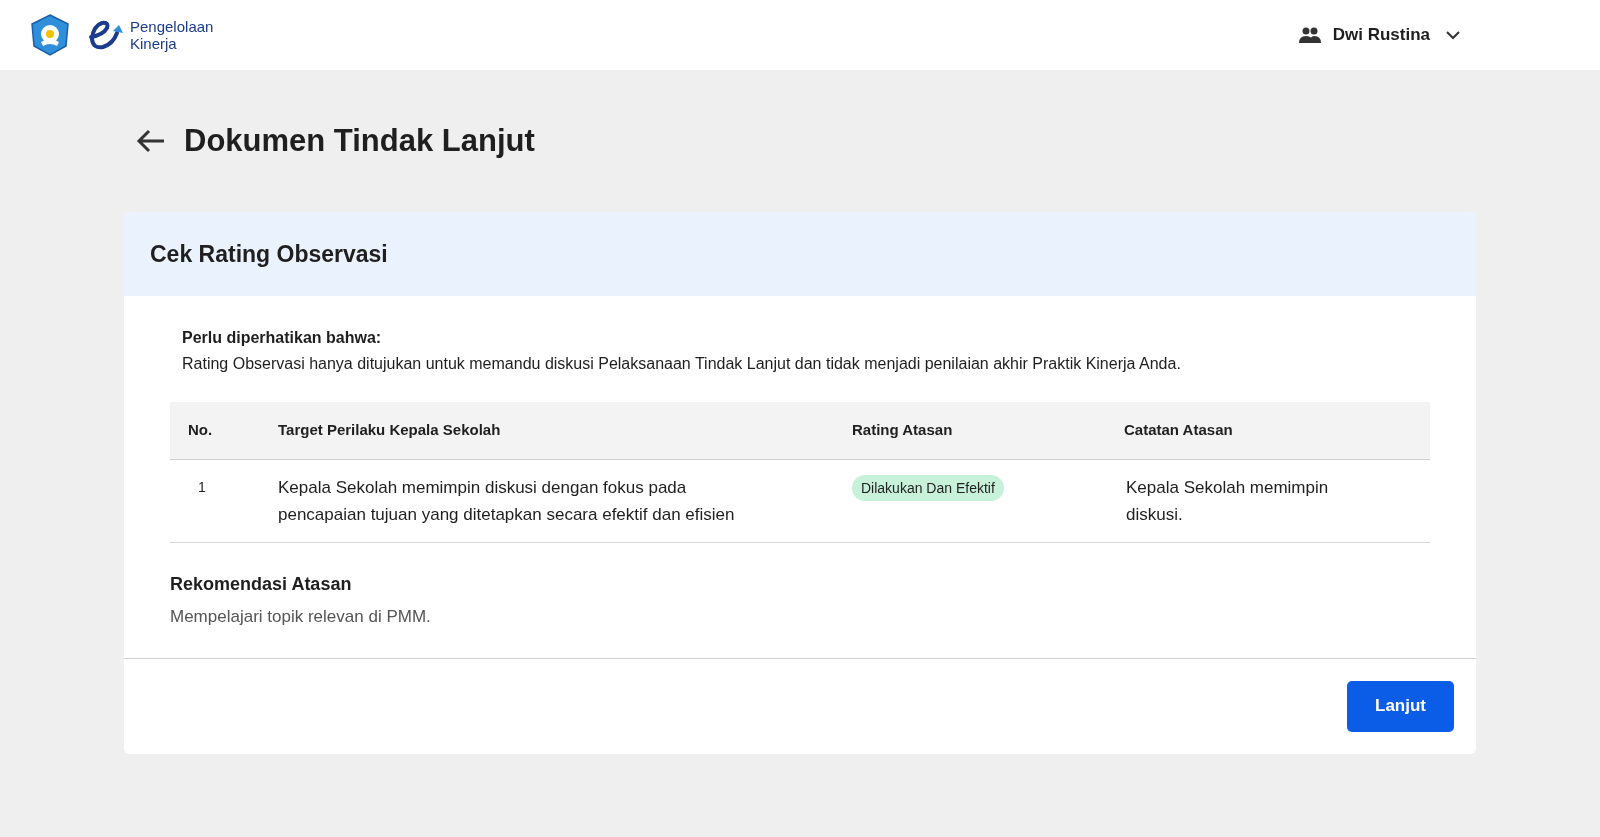  Describe the element at coordinates (1309, 35) in the screenshot. I see `people-icon` at that location.